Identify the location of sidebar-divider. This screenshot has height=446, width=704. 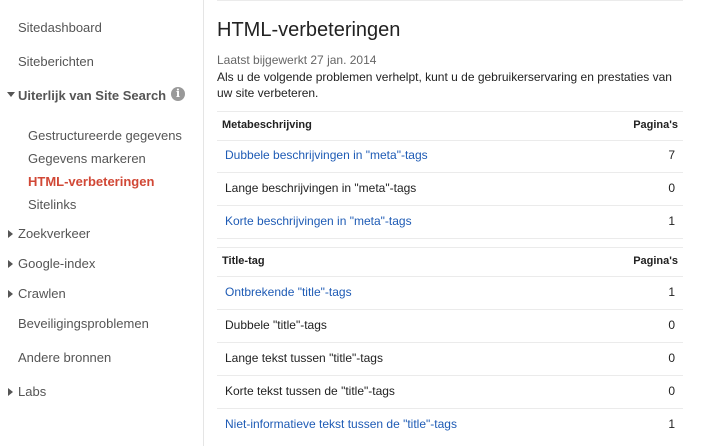
(203, 223).